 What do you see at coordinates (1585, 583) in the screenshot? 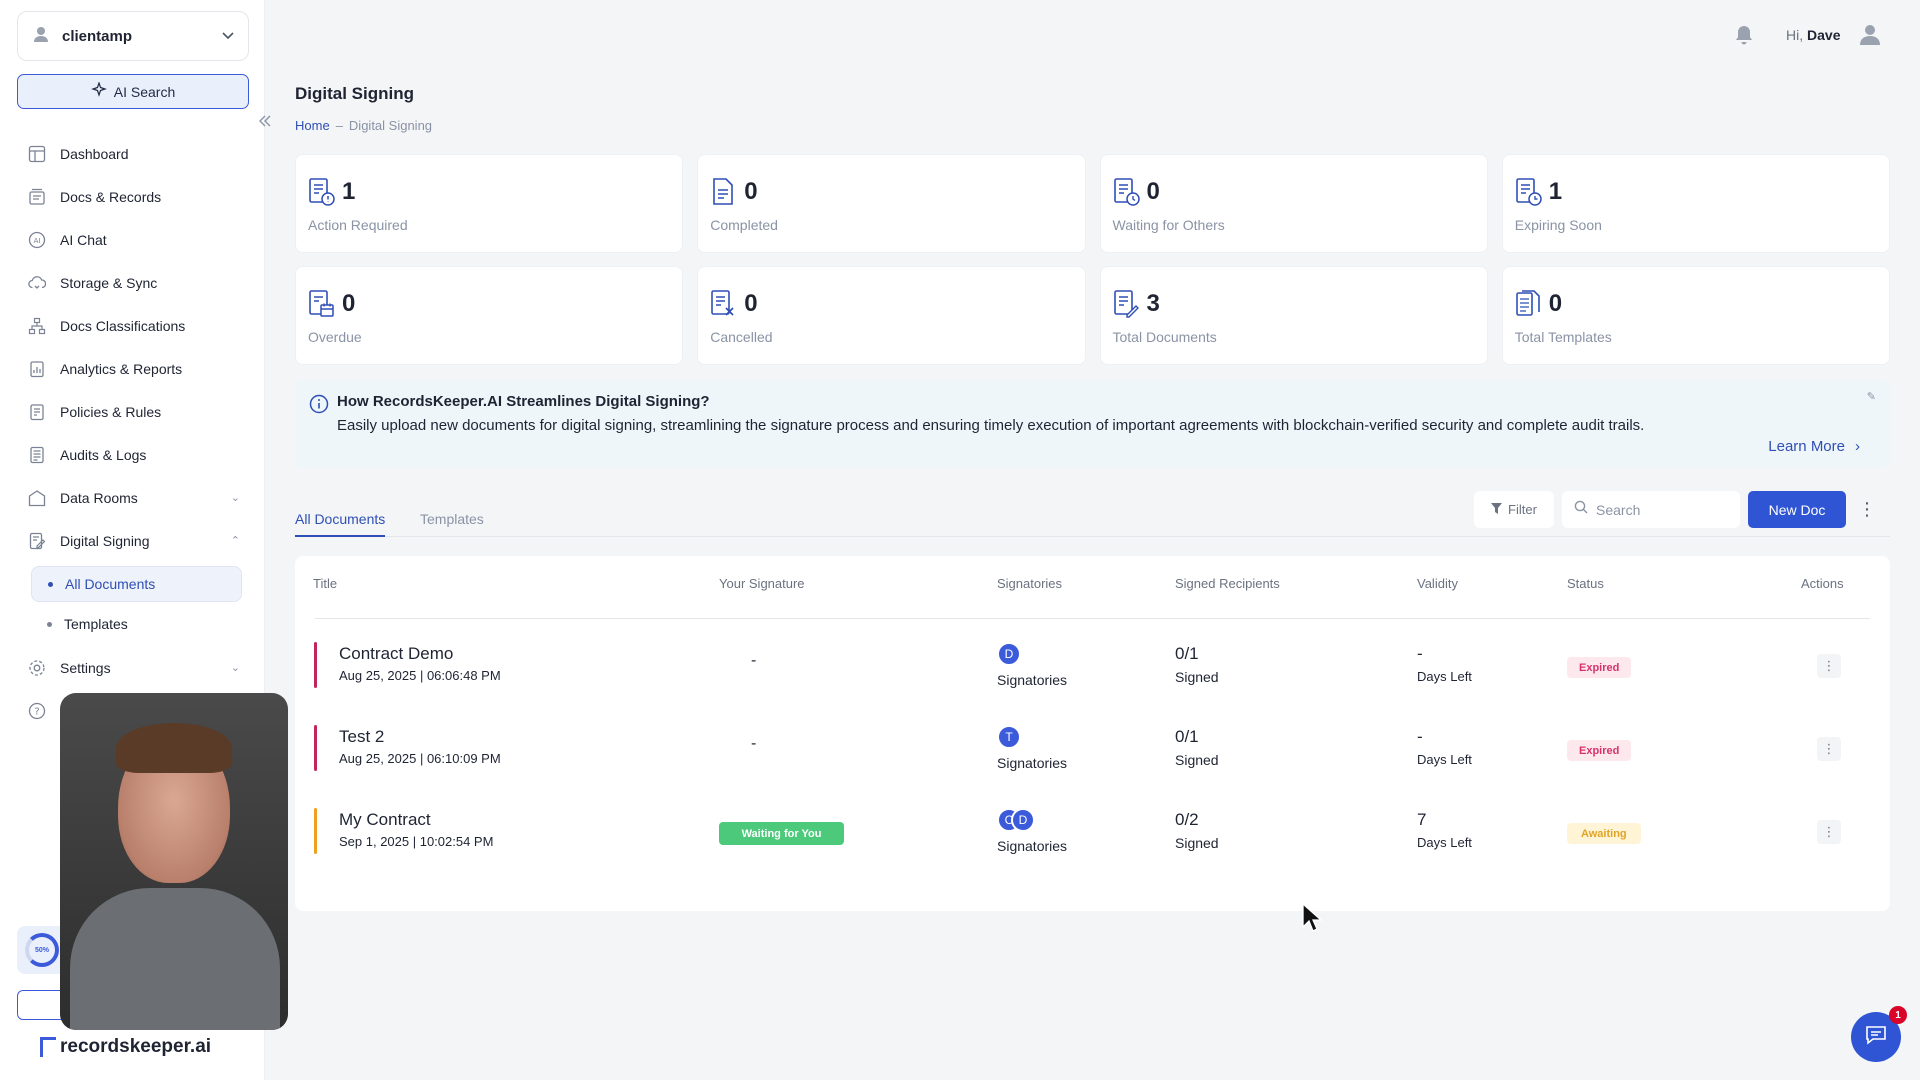
I see `column-header-status: Status` at bounding box center [1585, 583].